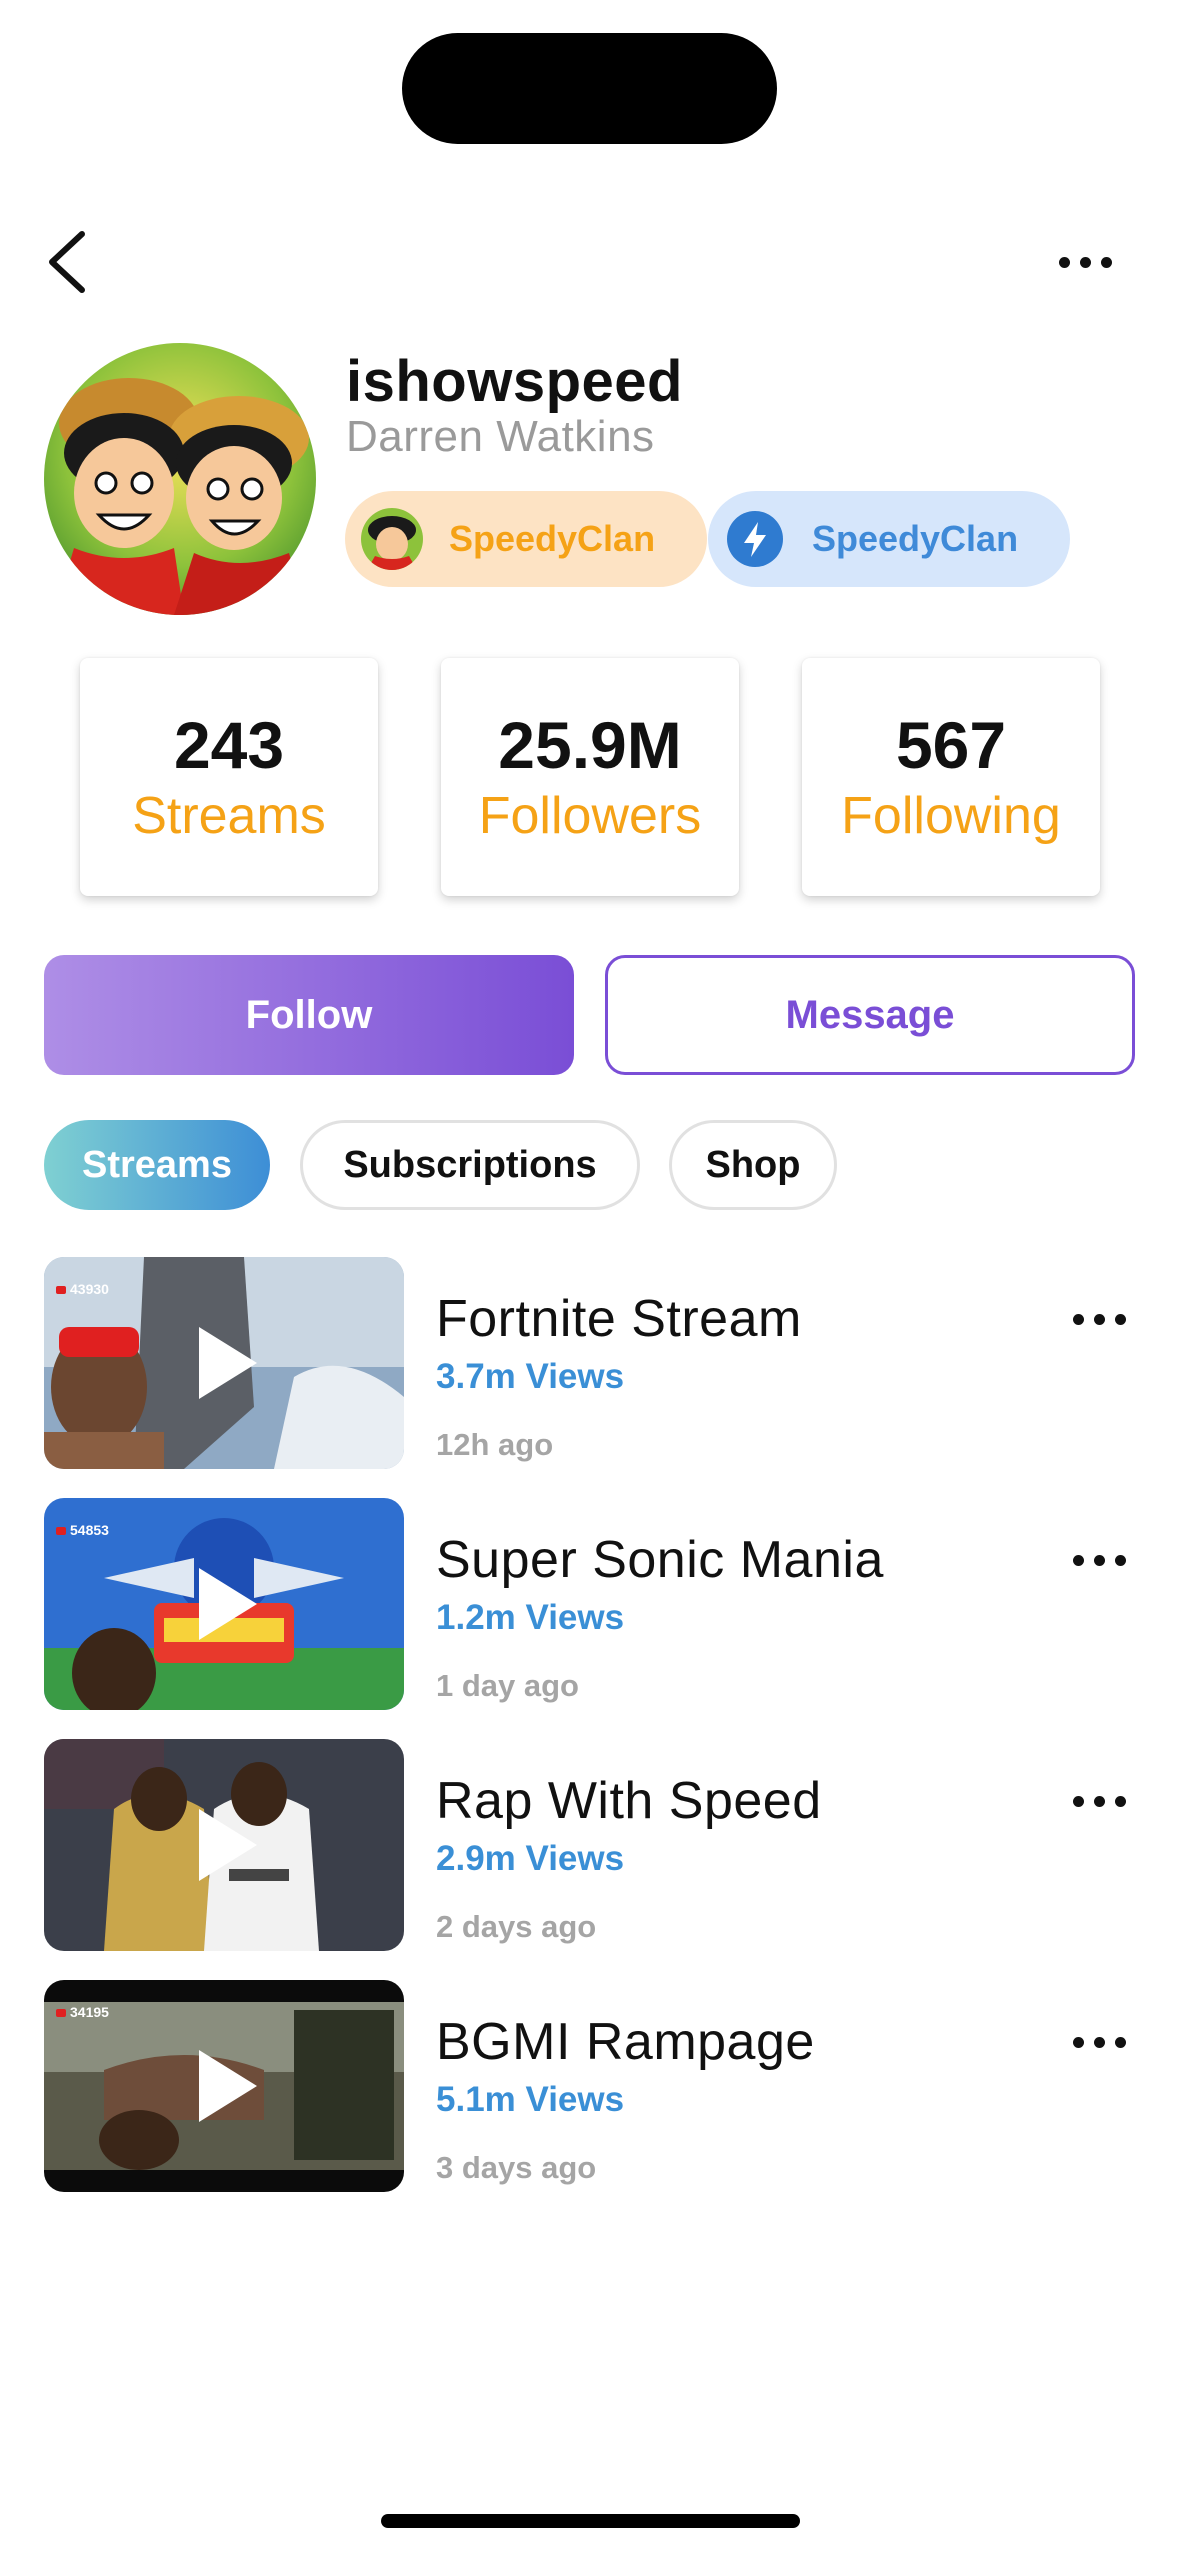  What do you see at coordinates (495, 1444) in the screenshot?
I see `stream-time: 12h ago` at bounding box center [495, 1444].